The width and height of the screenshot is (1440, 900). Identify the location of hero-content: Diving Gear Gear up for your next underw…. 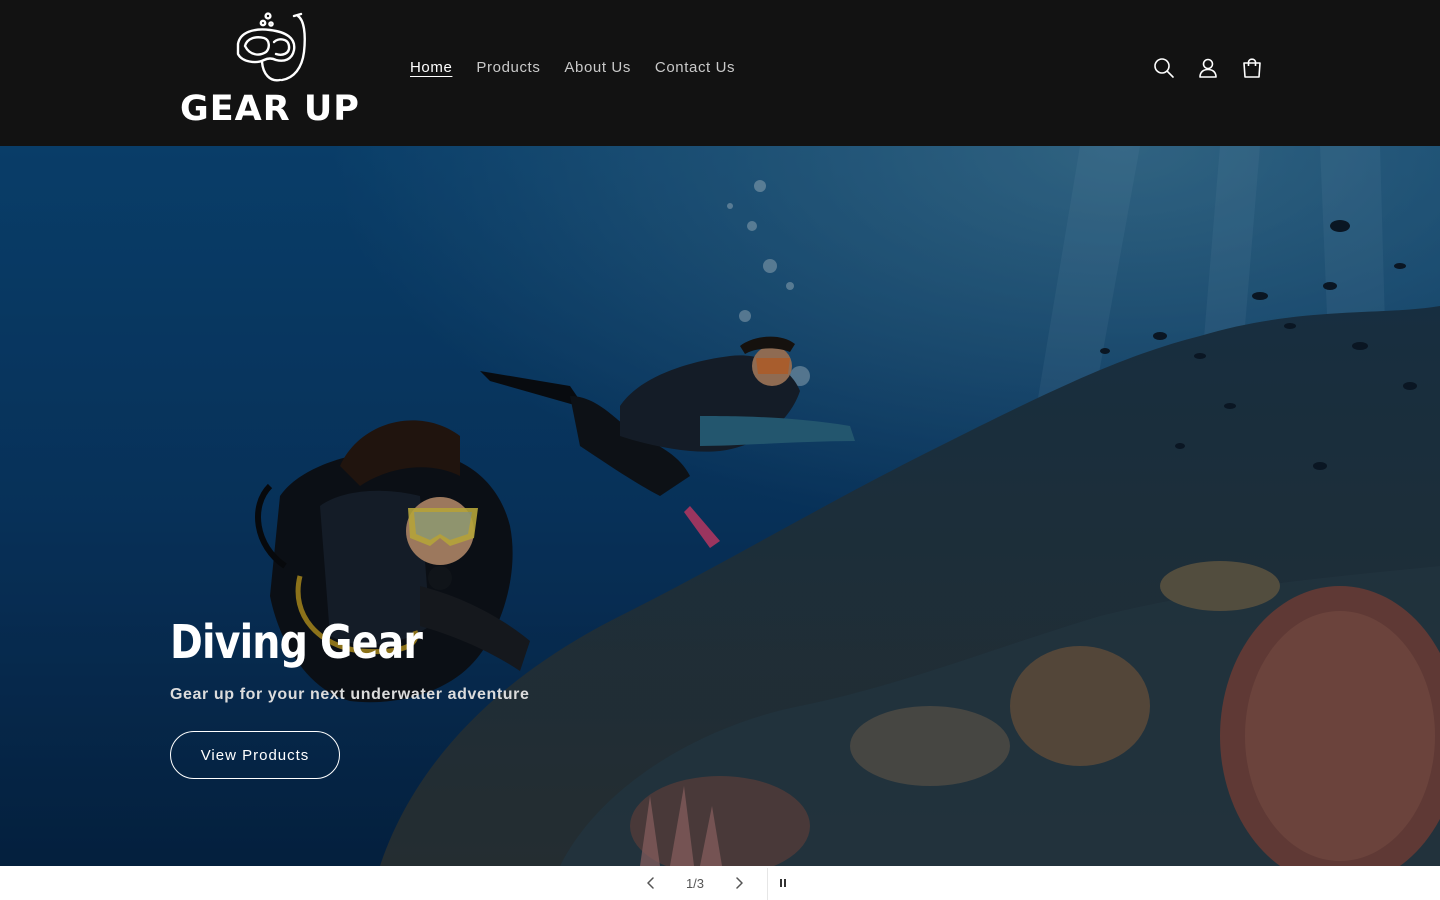
(470, 695).